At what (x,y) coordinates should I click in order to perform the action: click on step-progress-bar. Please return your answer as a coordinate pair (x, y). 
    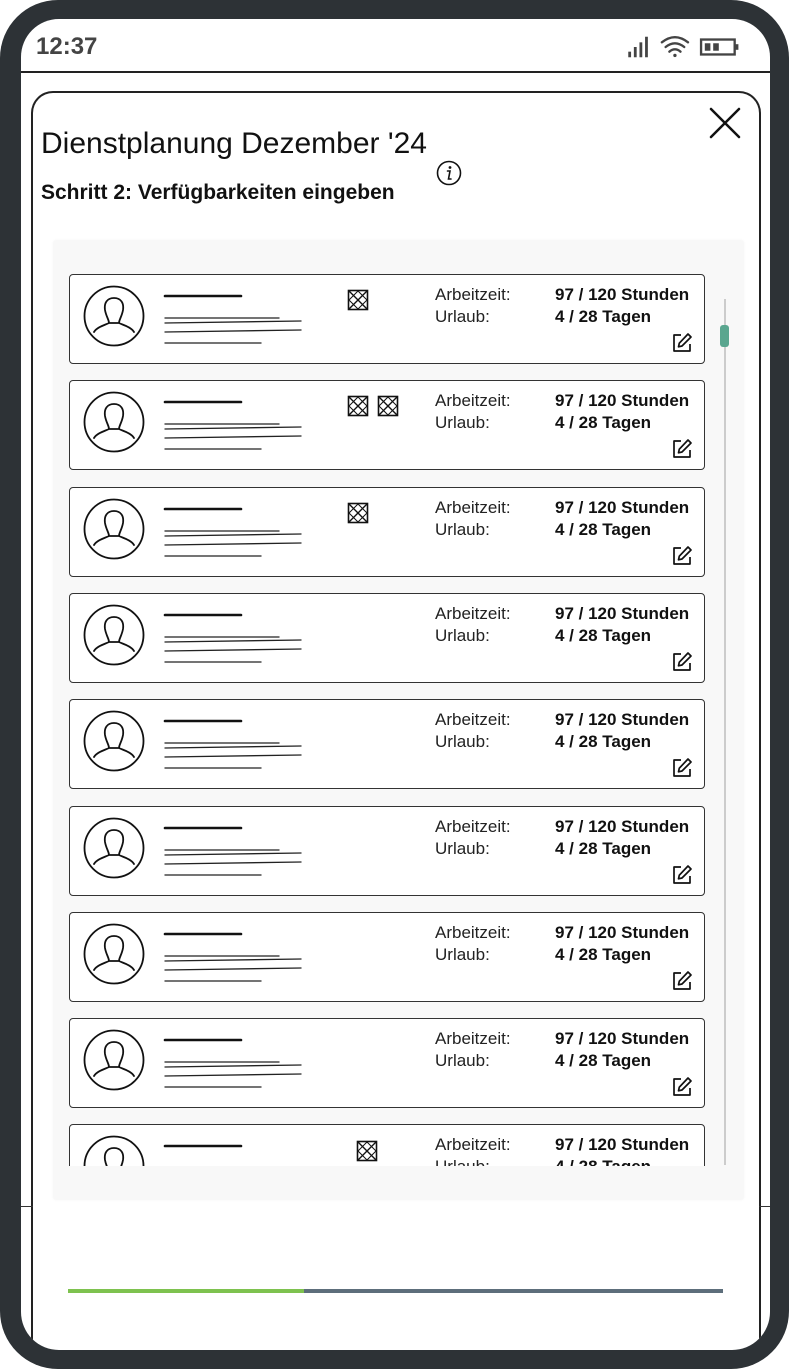
    Looking at the image, I should click on (395, 1291).